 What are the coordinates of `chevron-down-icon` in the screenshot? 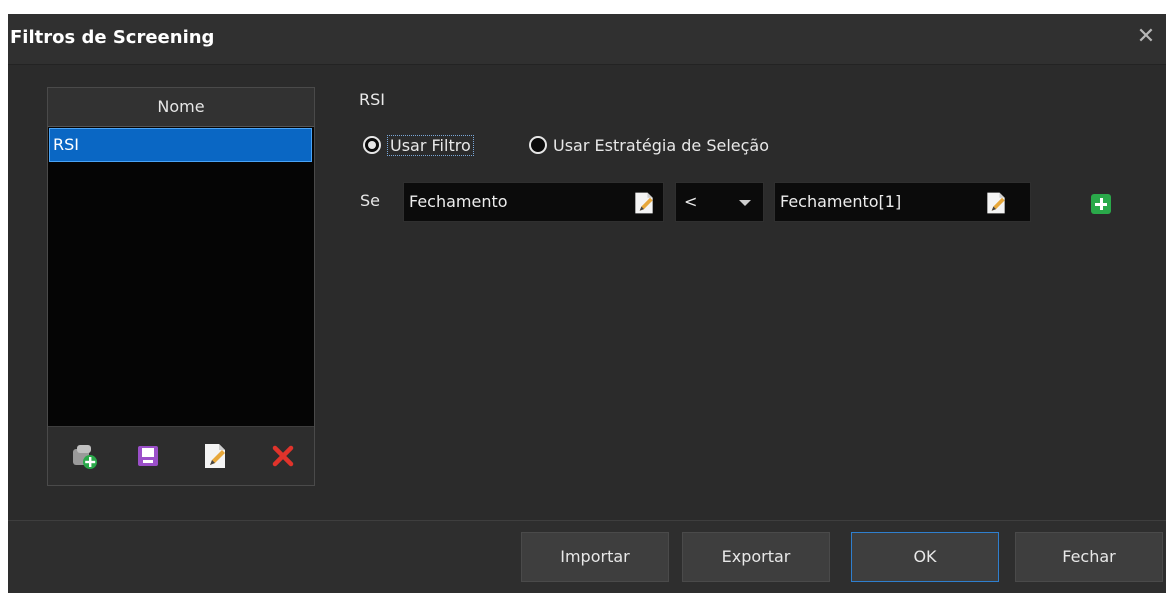 It's located at (745, 203).